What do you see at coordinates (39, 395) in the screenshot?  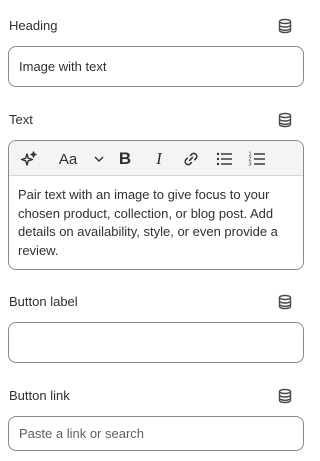 I see `button-link-label: Button link` at bounding box center [39, 395].